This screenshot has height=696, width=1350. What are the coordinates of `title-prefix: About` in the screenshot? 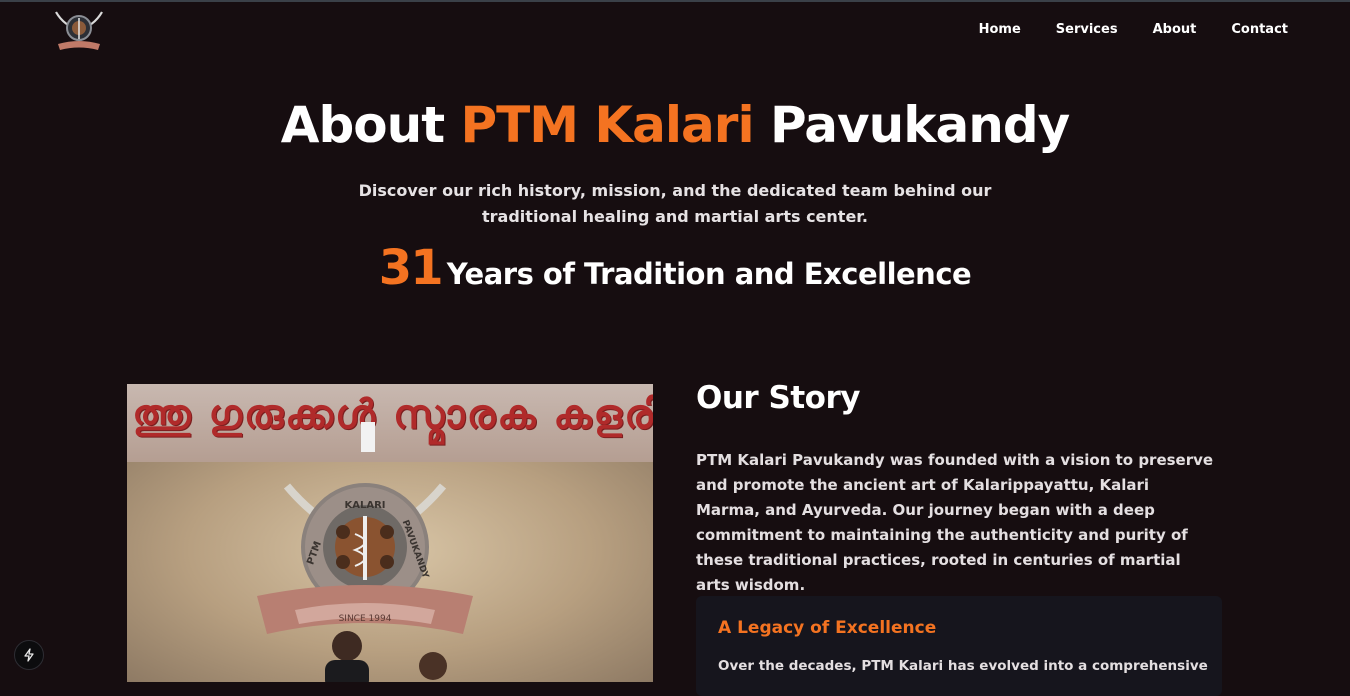 It's located at (370, 125).